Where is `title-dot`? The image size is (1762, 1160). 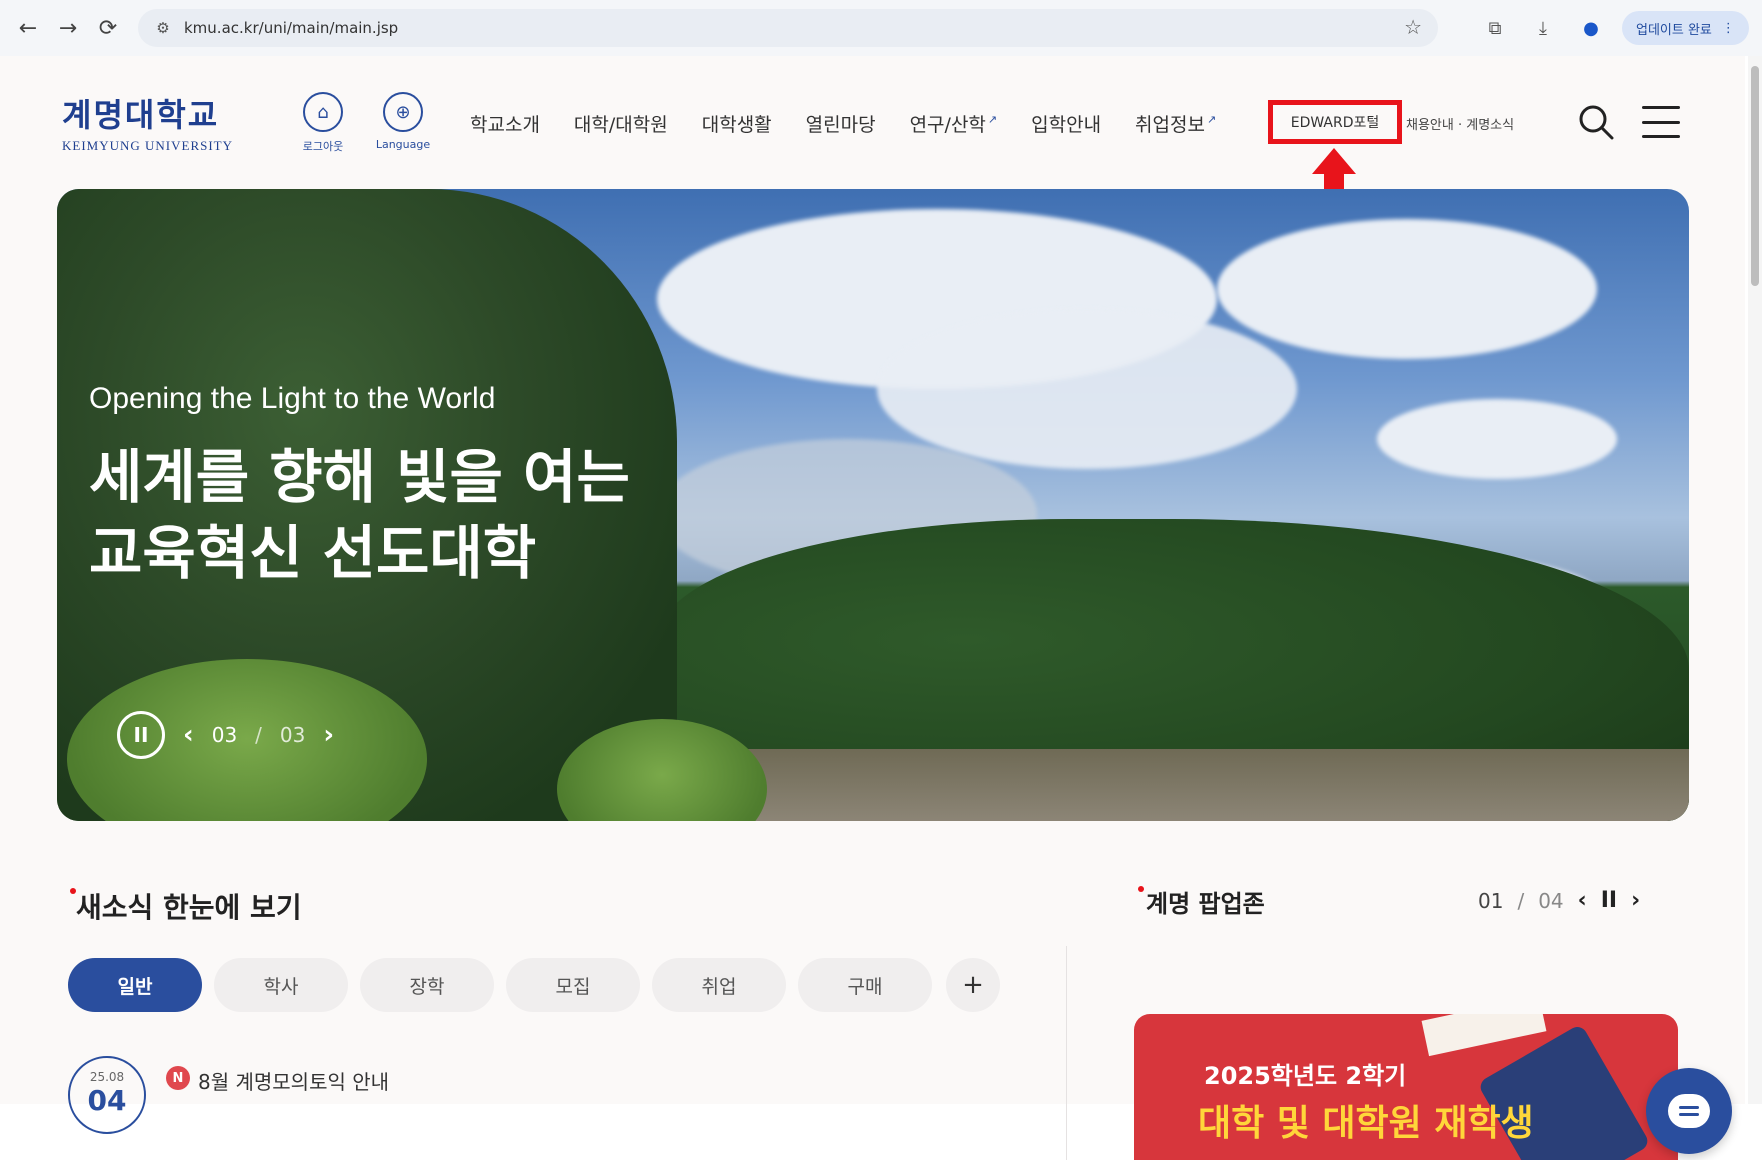 title-dot is located at coordinates (1141, 889).